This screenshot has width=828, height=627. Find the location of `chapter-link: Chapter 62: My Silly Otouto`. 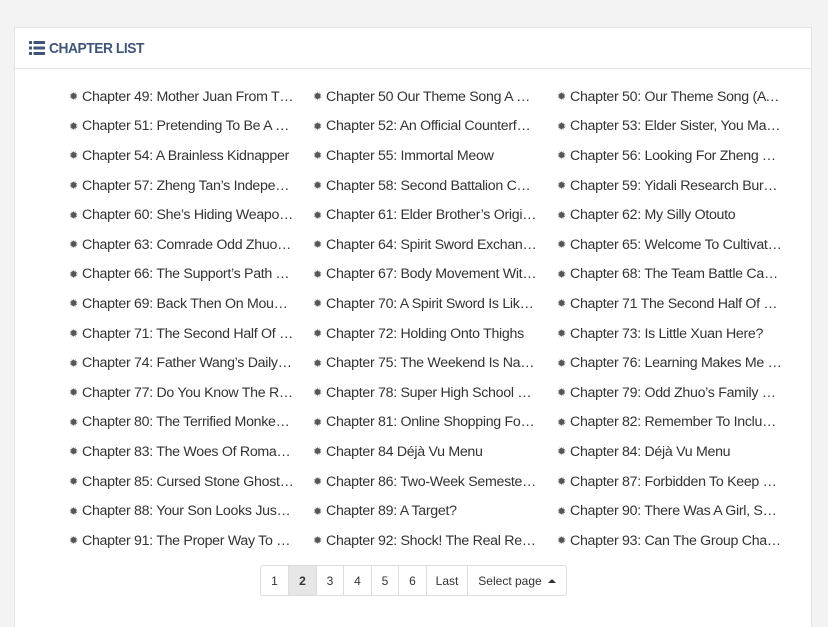

chapter-link: Chapter 62: My Silly Otouto is located at coordinates (676, 215).